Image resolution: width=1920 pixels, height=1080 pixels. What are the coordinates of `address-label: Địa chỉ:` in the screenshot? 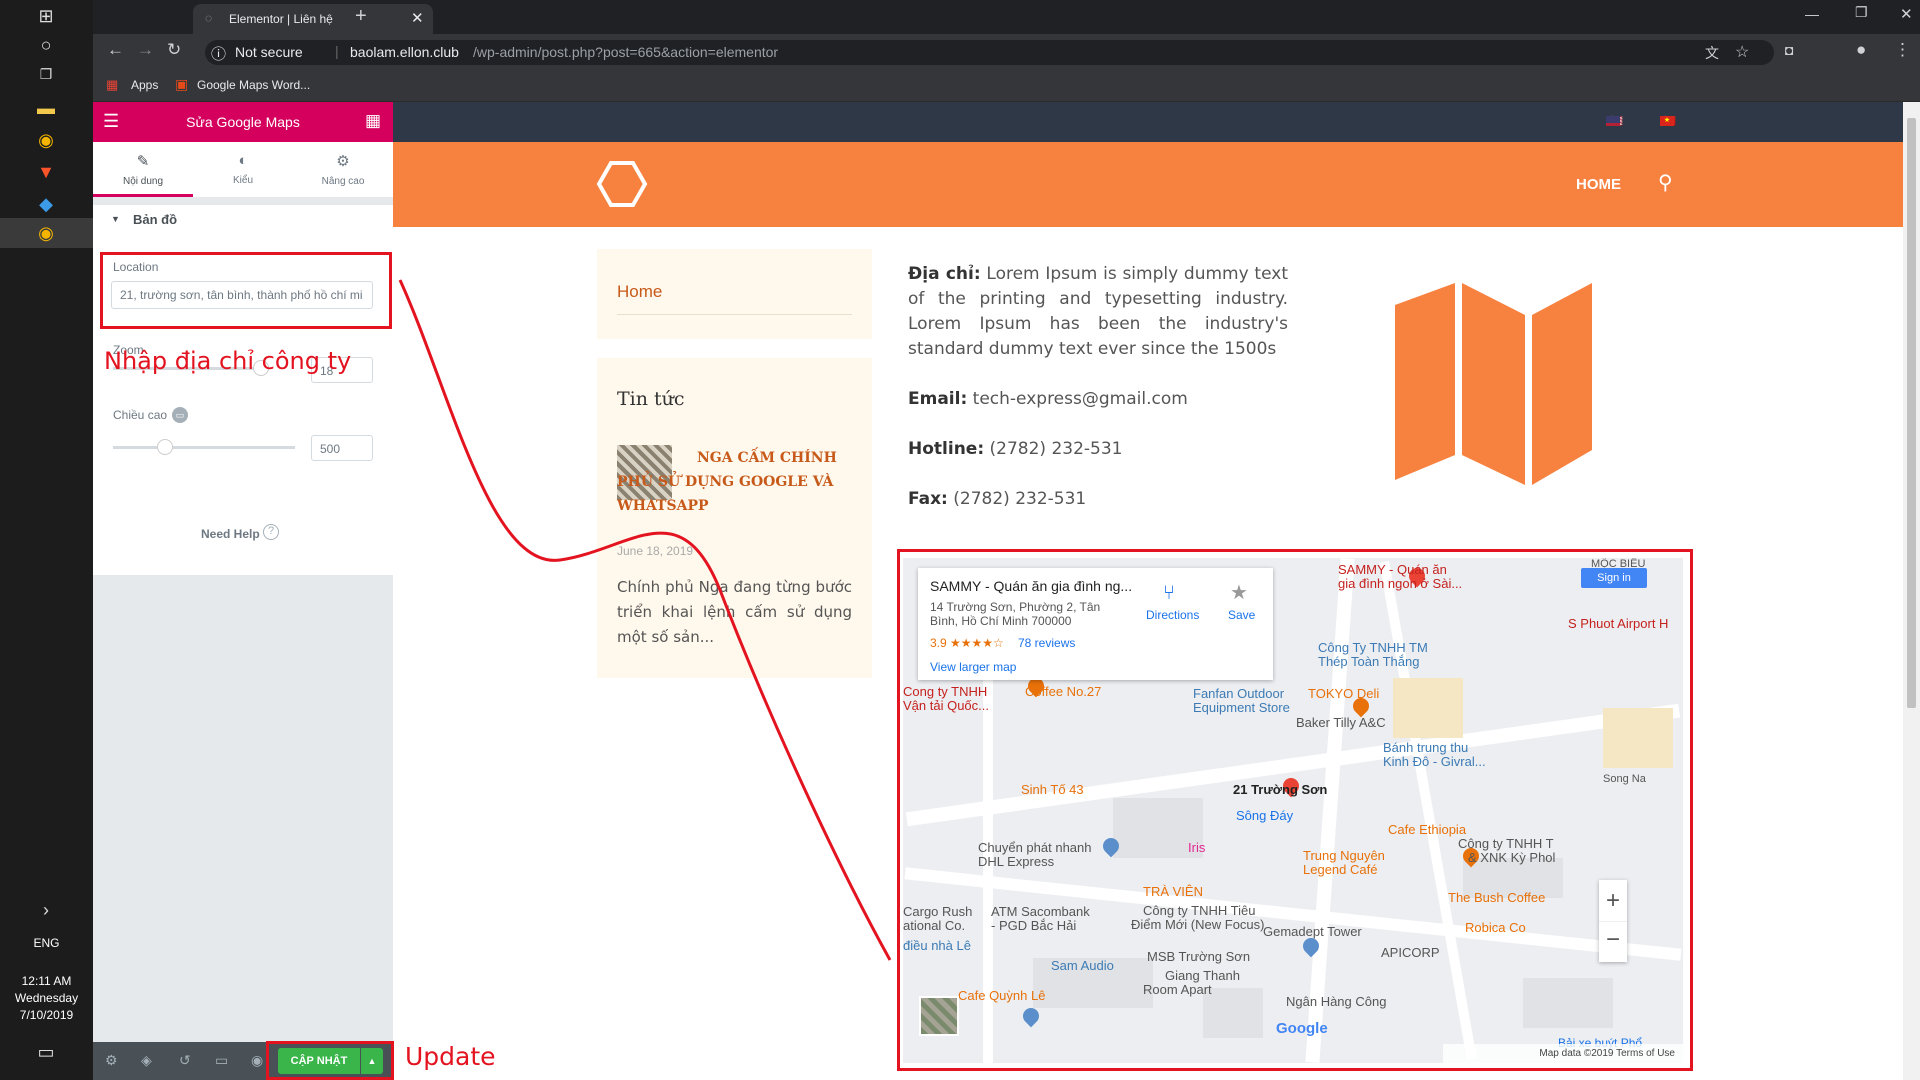 It's located at (944, 274).